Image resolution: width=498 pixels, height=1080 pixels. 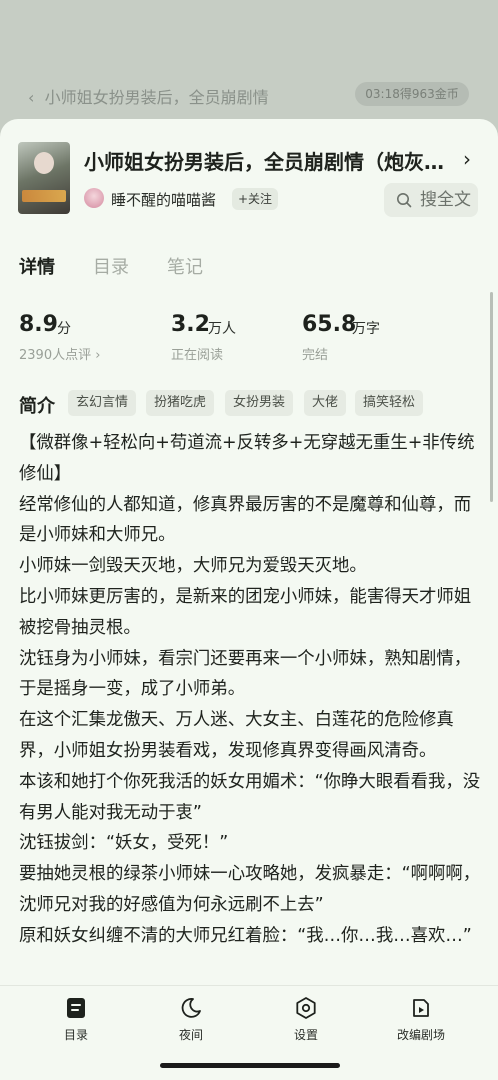 What do you see at coordinates (185, 266) in the screenshot?
I see `tab-notes: 笔记` at bounding box center [185, 266].